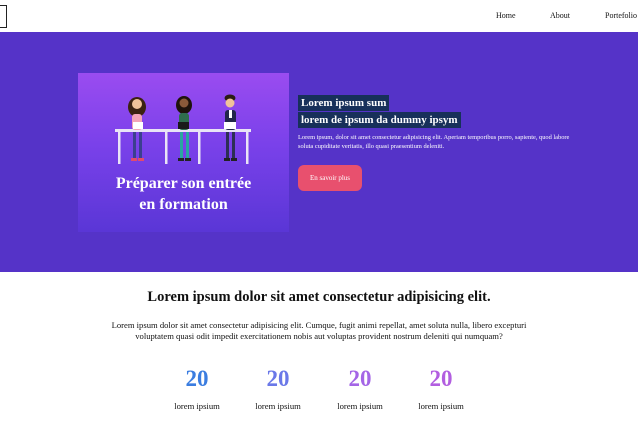 The image size is (638, 426). What do you see at coordinates (3, 16) in the screenshot?
I see `logo-box` at bounding box center [3, 16].